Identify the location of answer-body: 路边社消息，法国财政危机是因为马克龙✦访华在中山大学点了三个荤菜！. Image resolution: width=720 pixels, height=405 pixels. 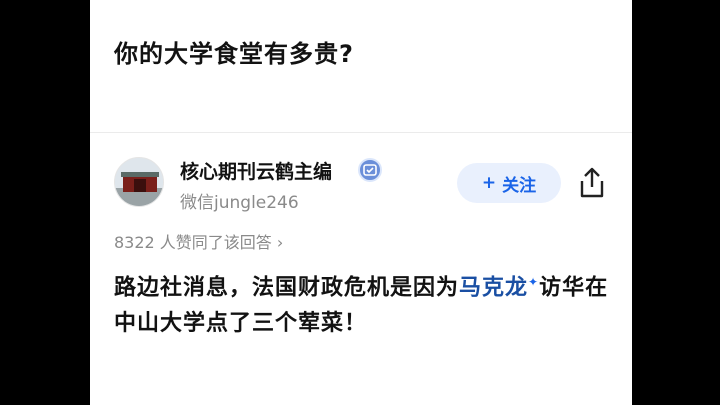
(361, 303).